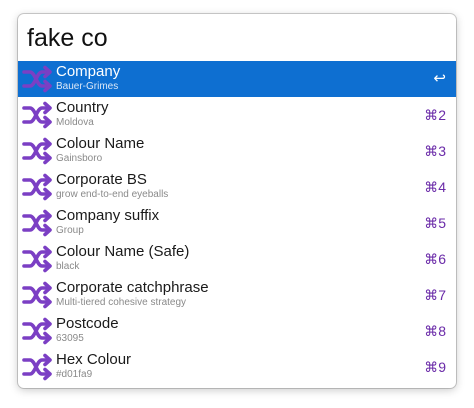 This screenshot has height=408, width=474. Describe the element at coordinates (132, 287) in the screenshot. I see `result-title: Corporate catchphrase` at that location.